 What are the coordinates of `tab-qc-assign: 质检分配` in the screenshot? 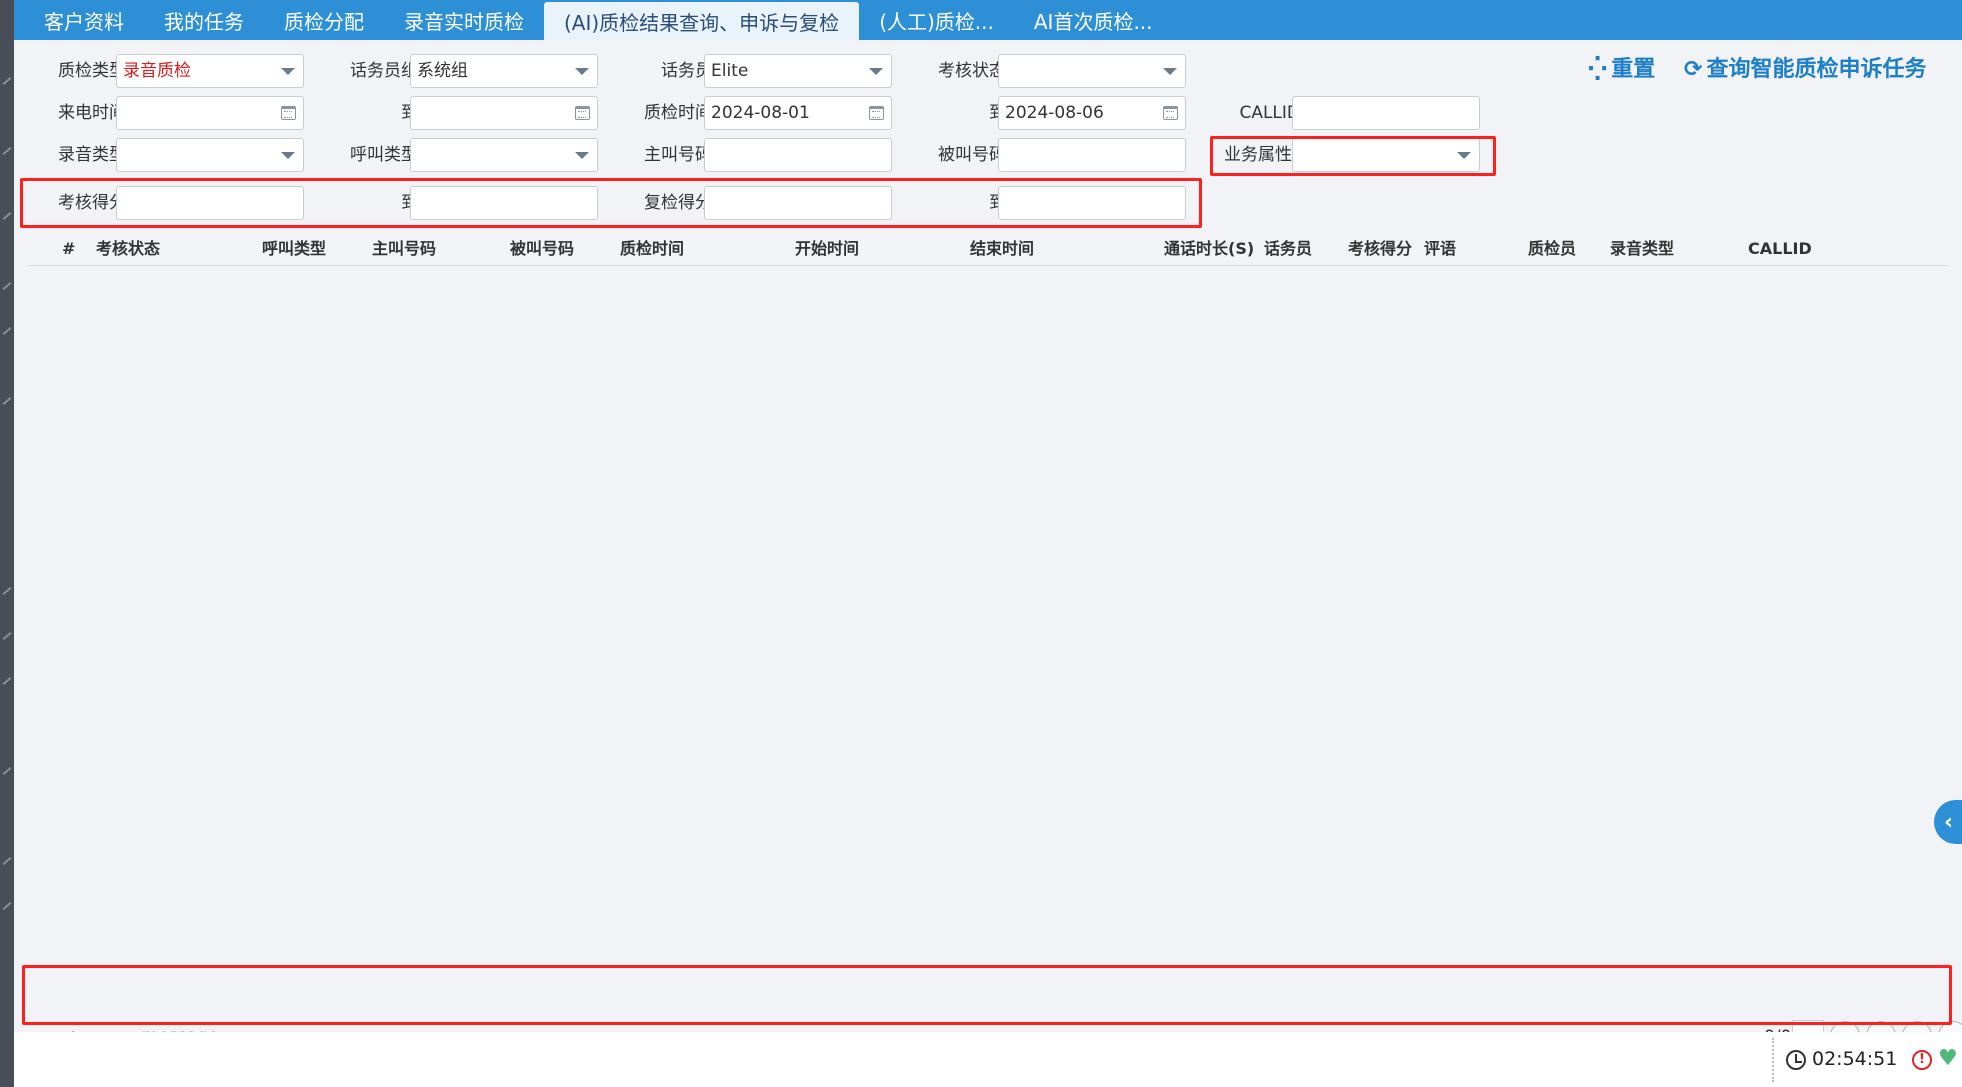 It's located at (324, 20).